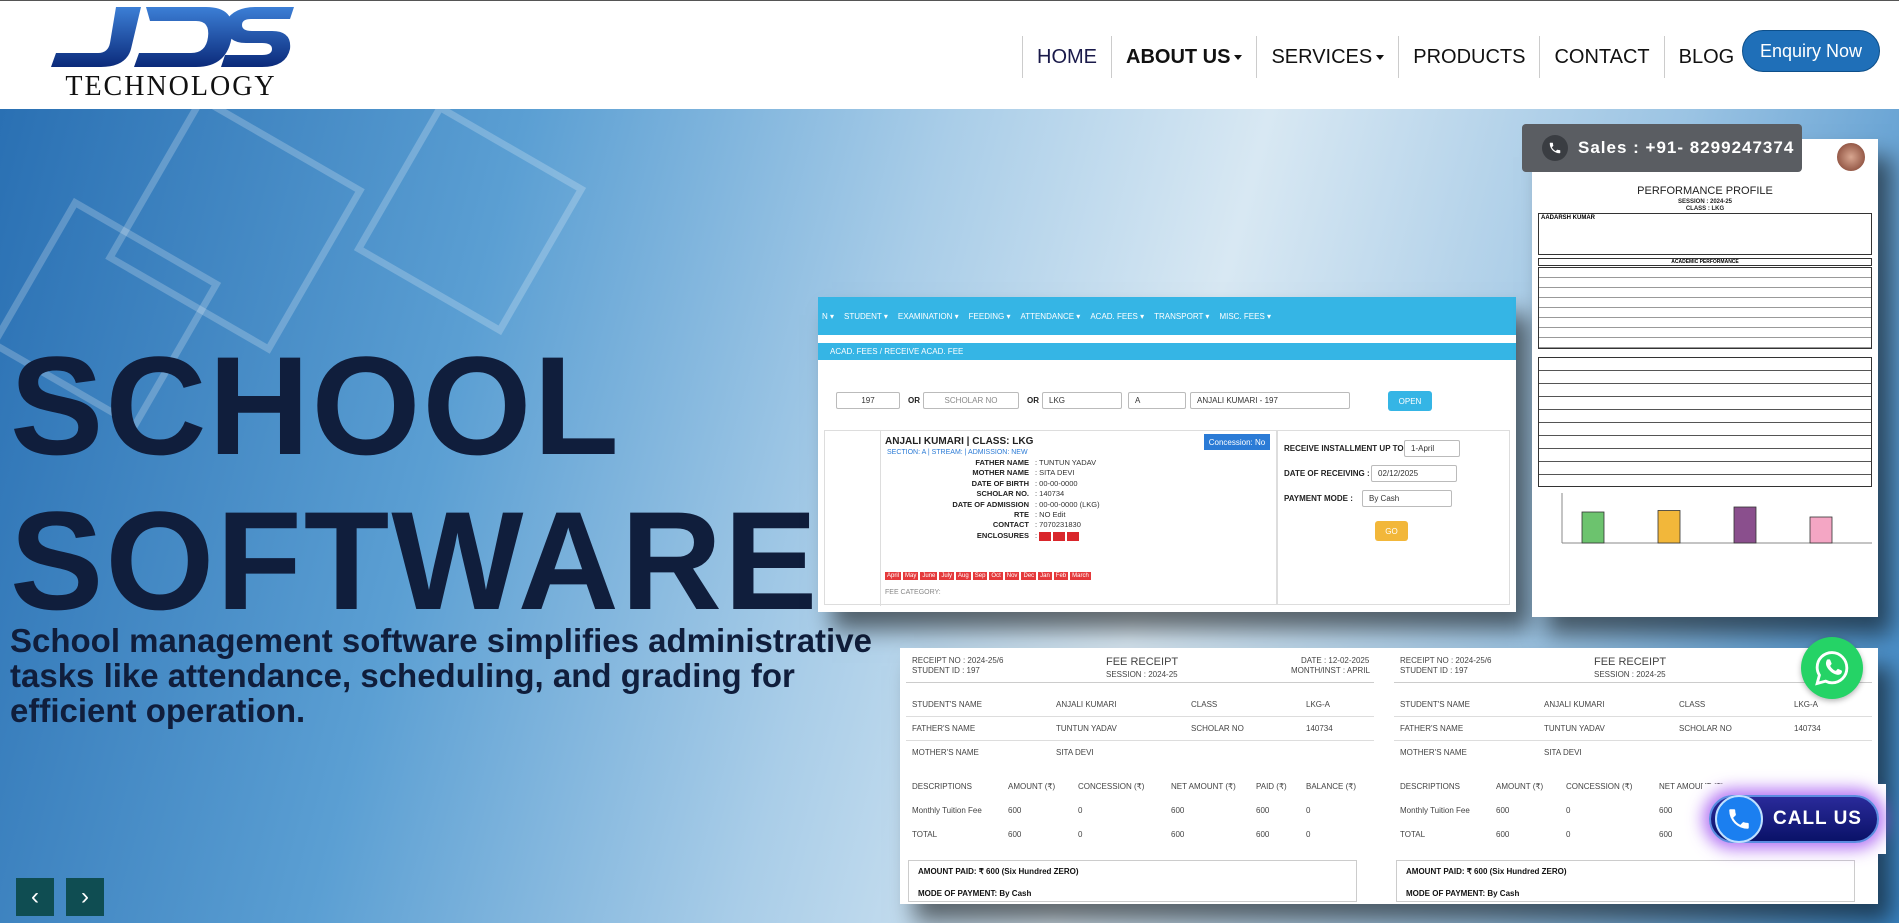 This screenshot has width=1899, height=923. What do you see at coordinates (1555, 148) in the screenshot?
I see `phone-icon` at bounding box center [1555, 148].